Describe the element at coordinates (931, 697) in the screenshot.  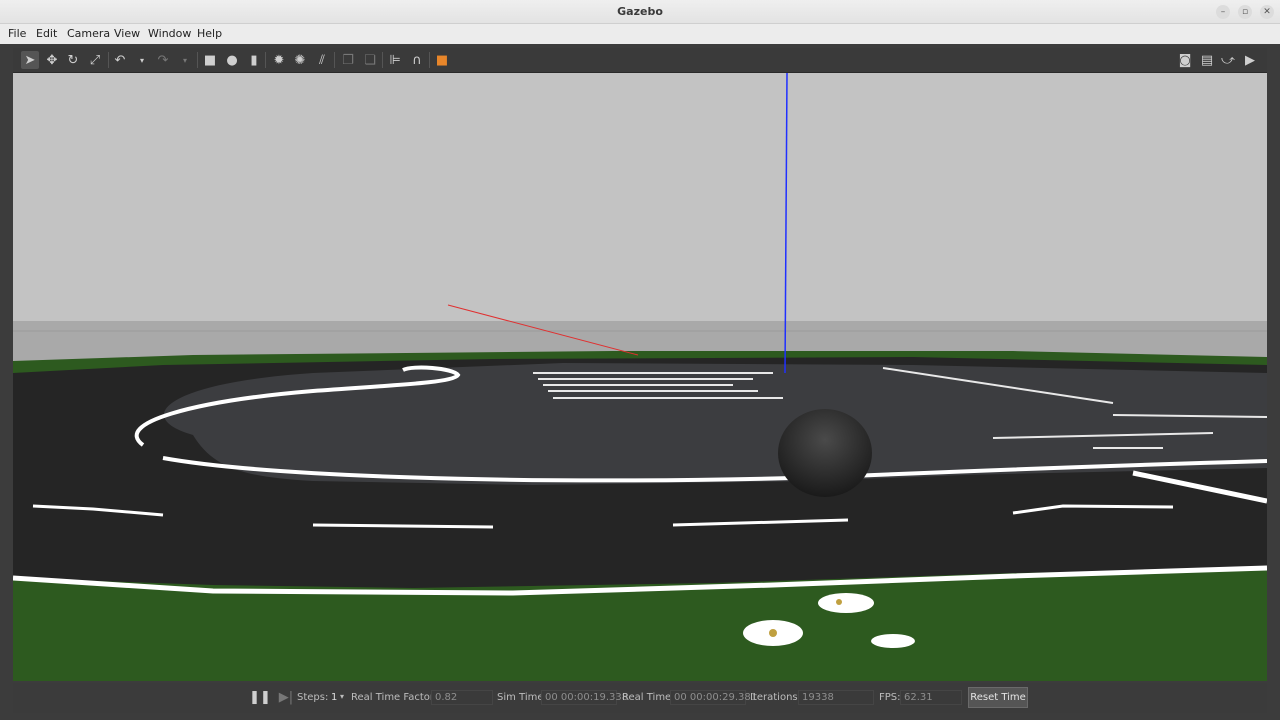
I see `fps-value: 62.31` at that location.